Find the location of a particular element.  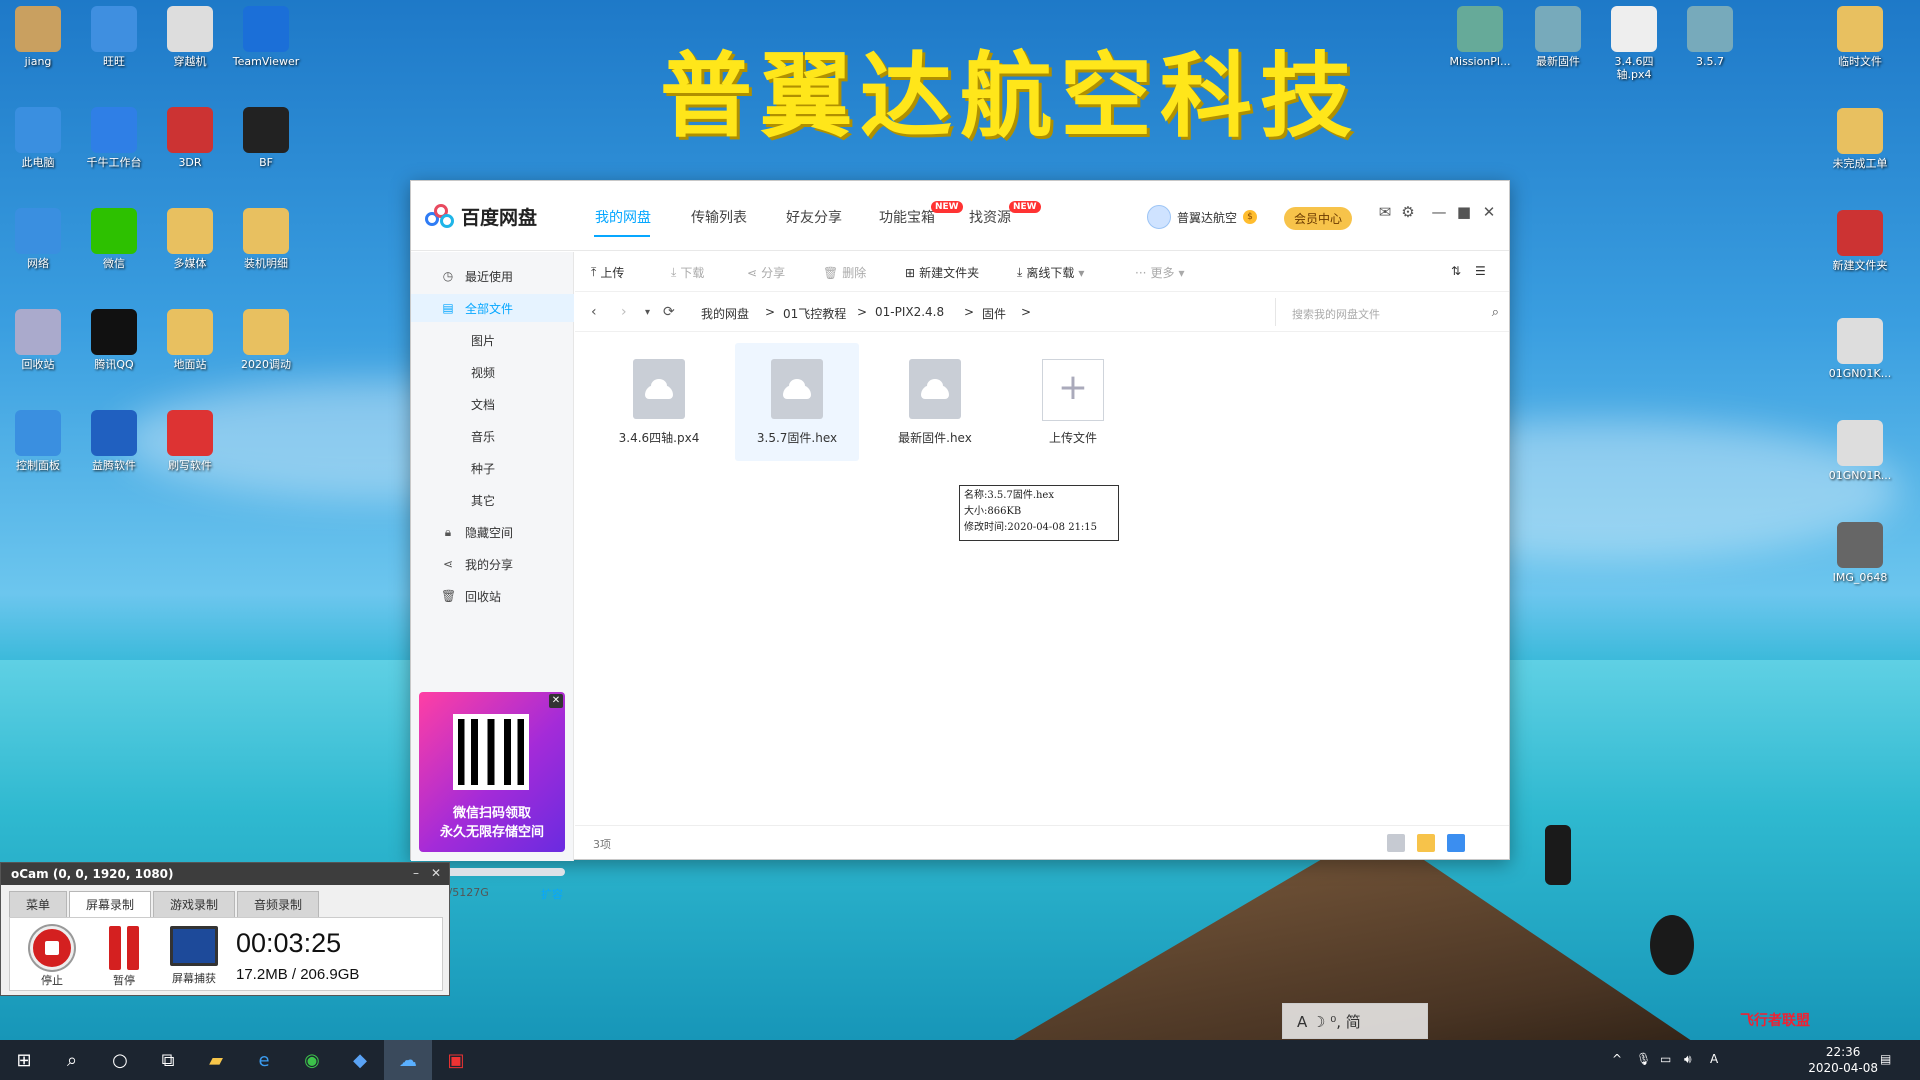

sidebar-item-music: 音乐 is located at coordinates (492, 436).